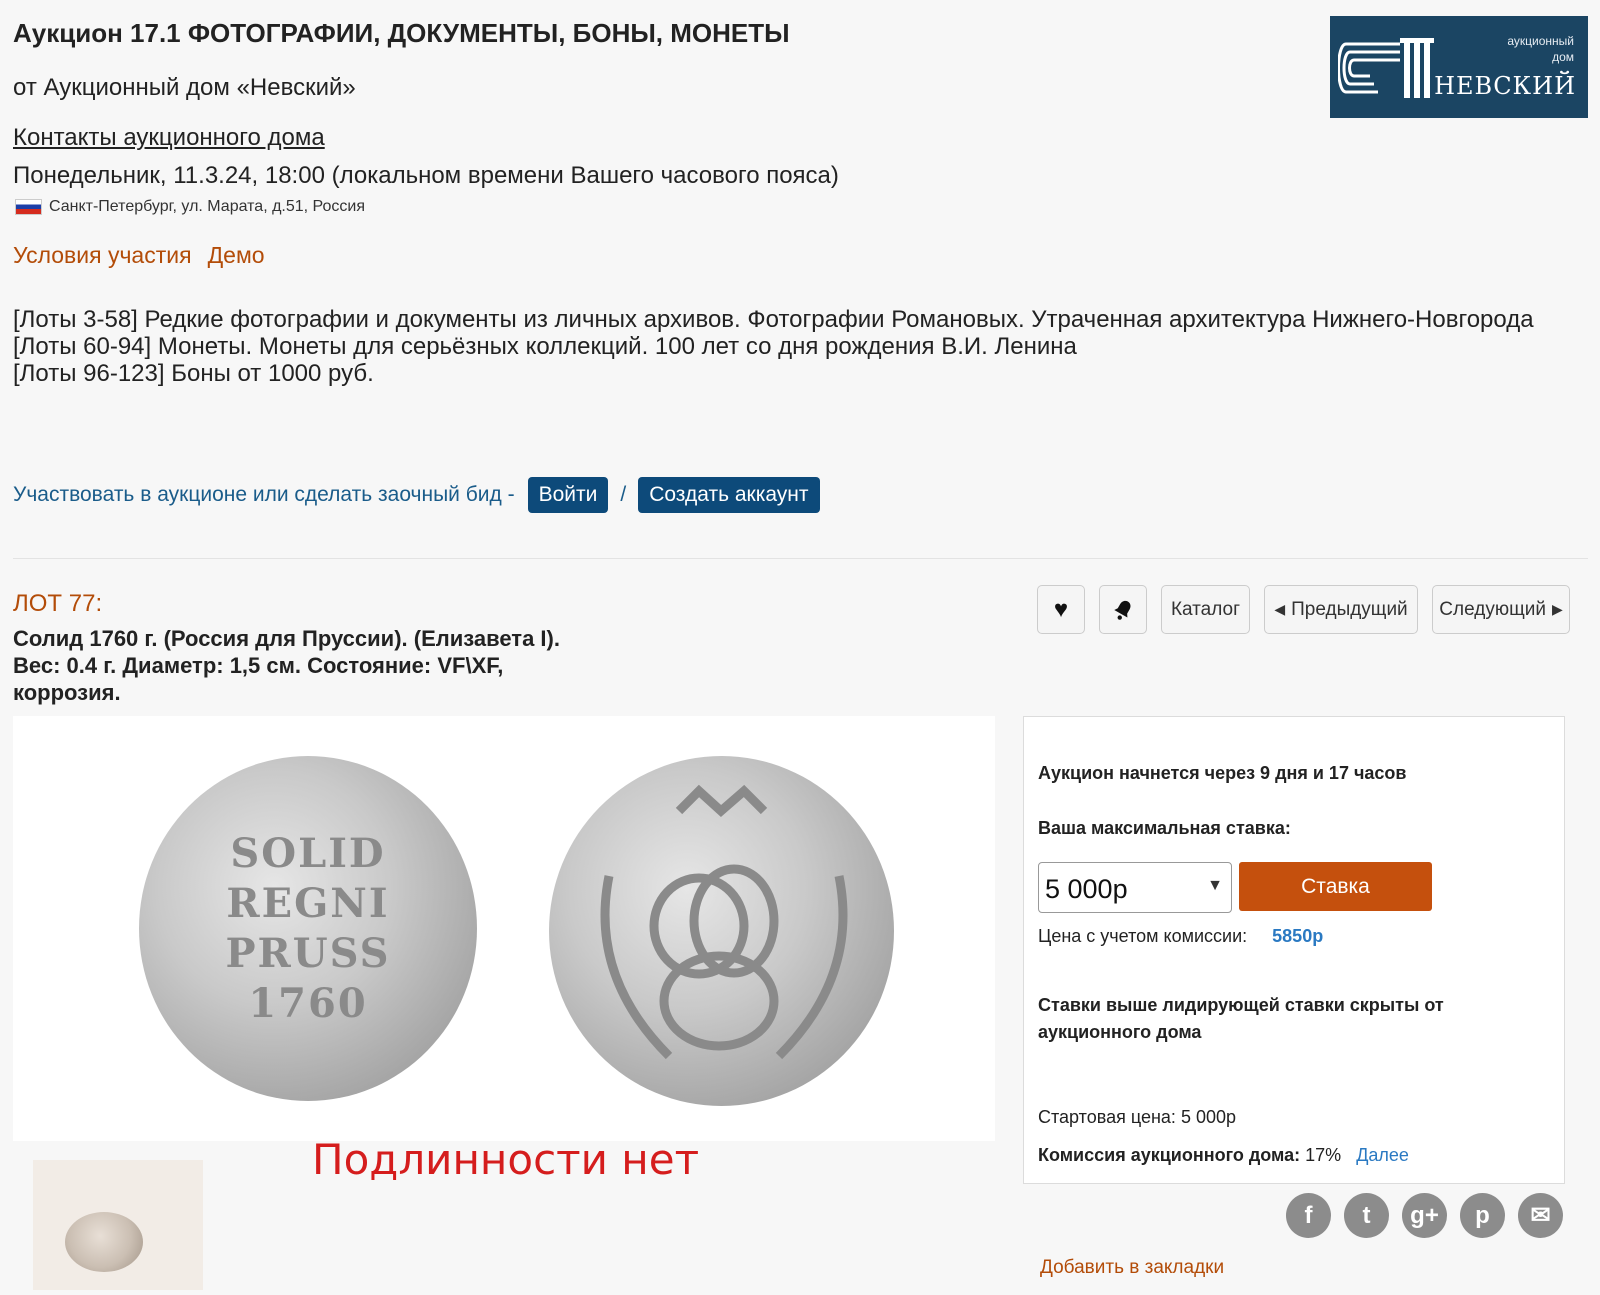 This screenshot has width=1600, height=1295. What do you see at coordinates (724, 922) in the screenshot?
I see `monogram-icon` at bounding box center [724, 922].